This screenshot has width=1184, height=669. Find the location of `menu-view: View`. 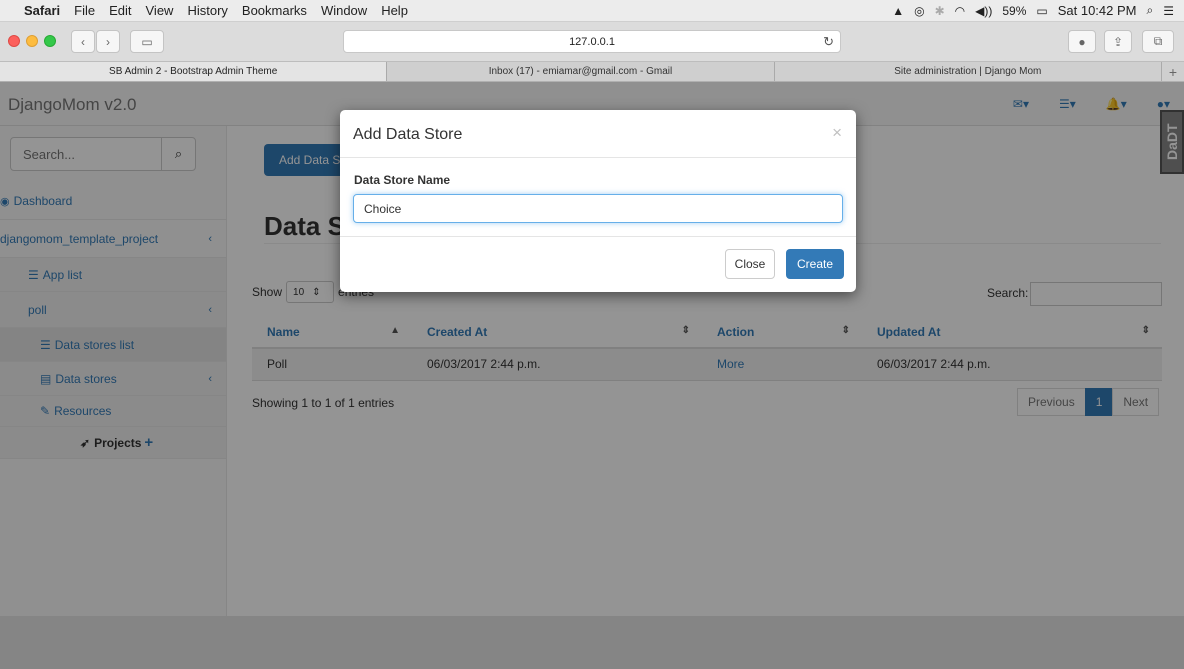

menu-view: View is located at coordinates (160, 10).